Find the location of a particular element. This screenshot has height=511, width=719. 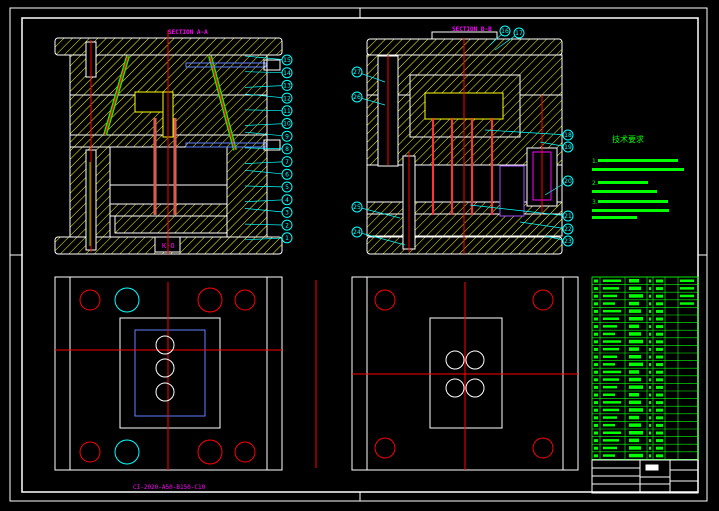

plan-view-left: CI-2020-A50-B150-C10 is located at coordinates (168, 383).